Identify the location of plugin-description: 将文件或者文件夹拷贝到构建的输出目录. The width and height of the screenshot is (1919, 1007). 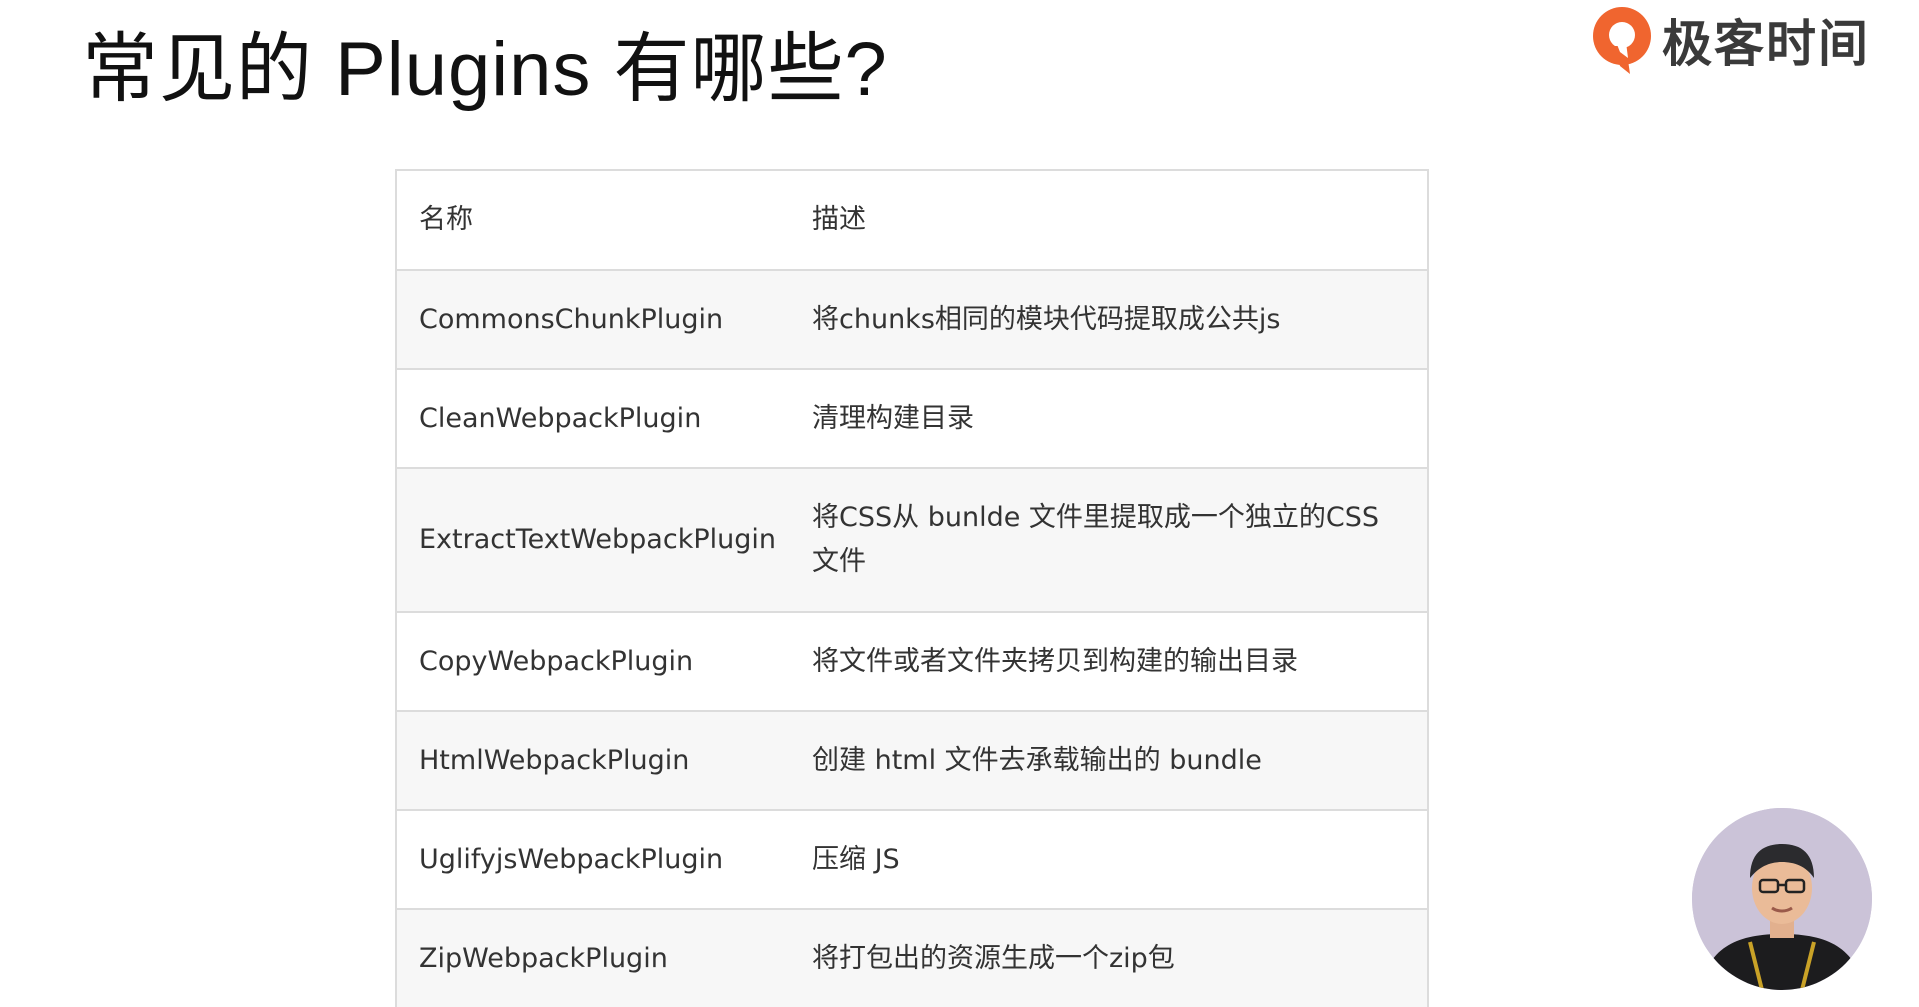
(1108, 662).